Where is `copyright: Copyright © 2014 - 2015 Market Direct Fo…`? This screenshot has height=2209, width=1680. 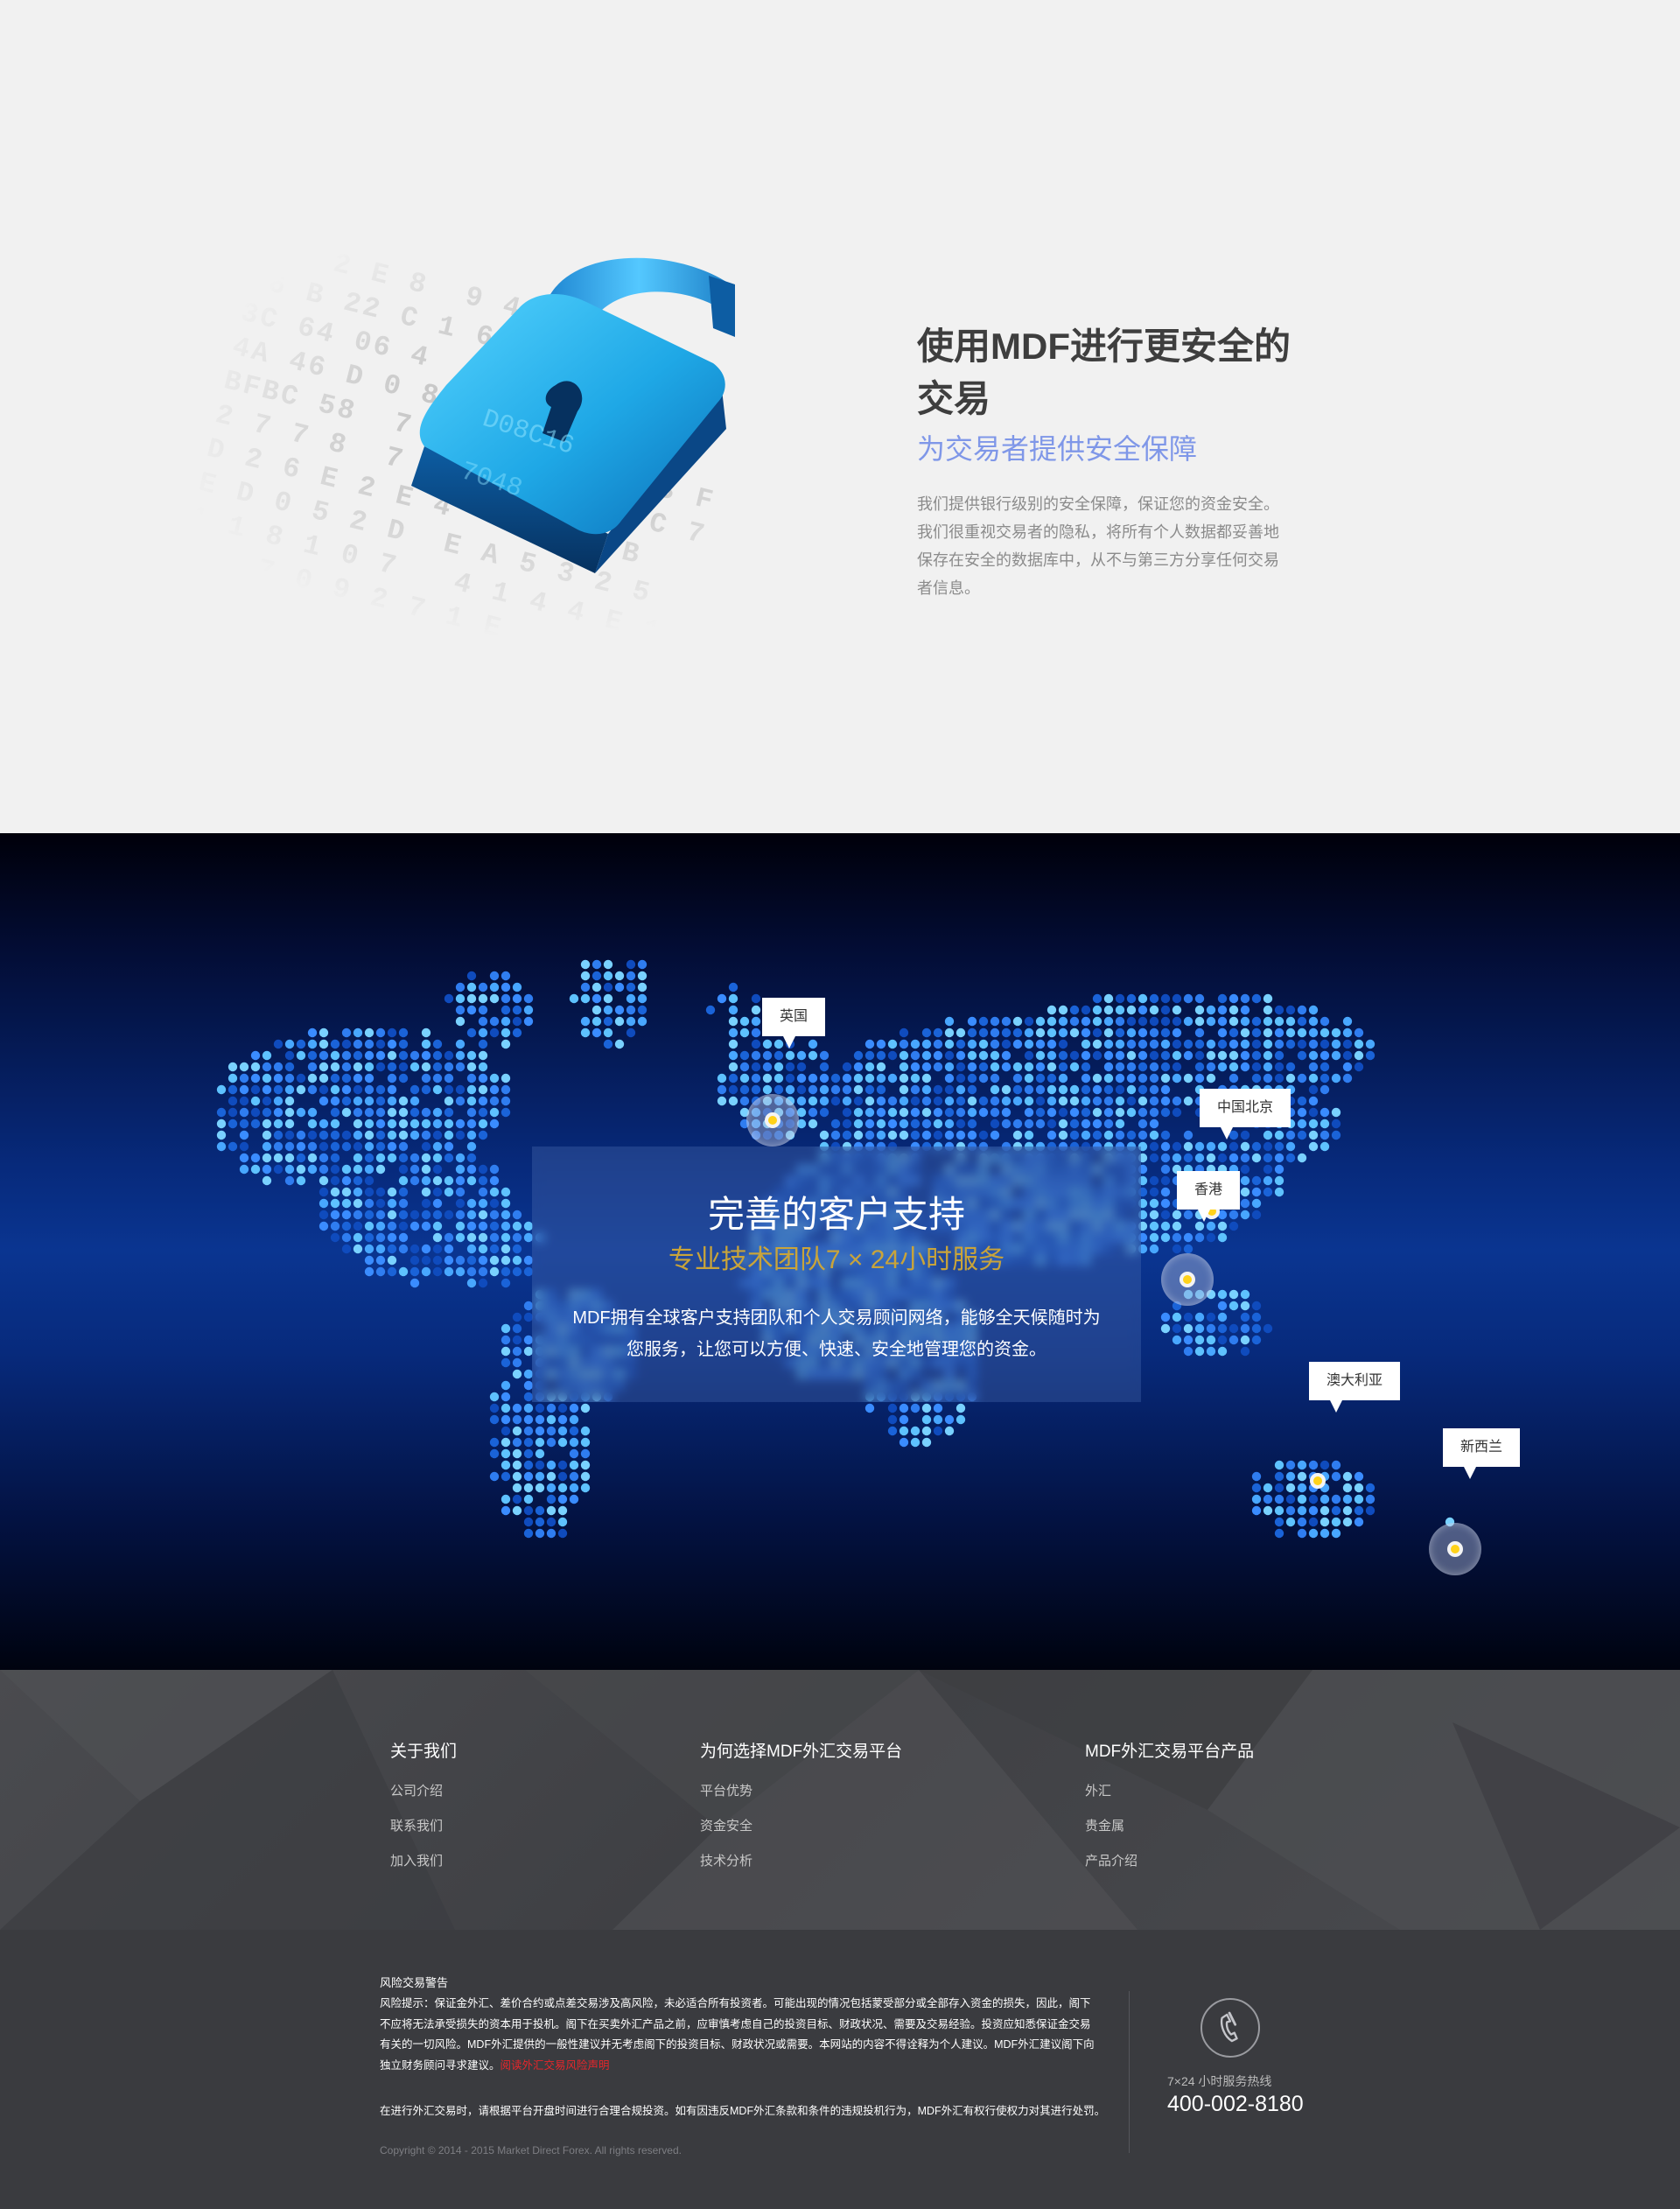 copyright: Copyright © 2014 - 2015 Market Direct Fo… is located at coordinates (531, 2150).